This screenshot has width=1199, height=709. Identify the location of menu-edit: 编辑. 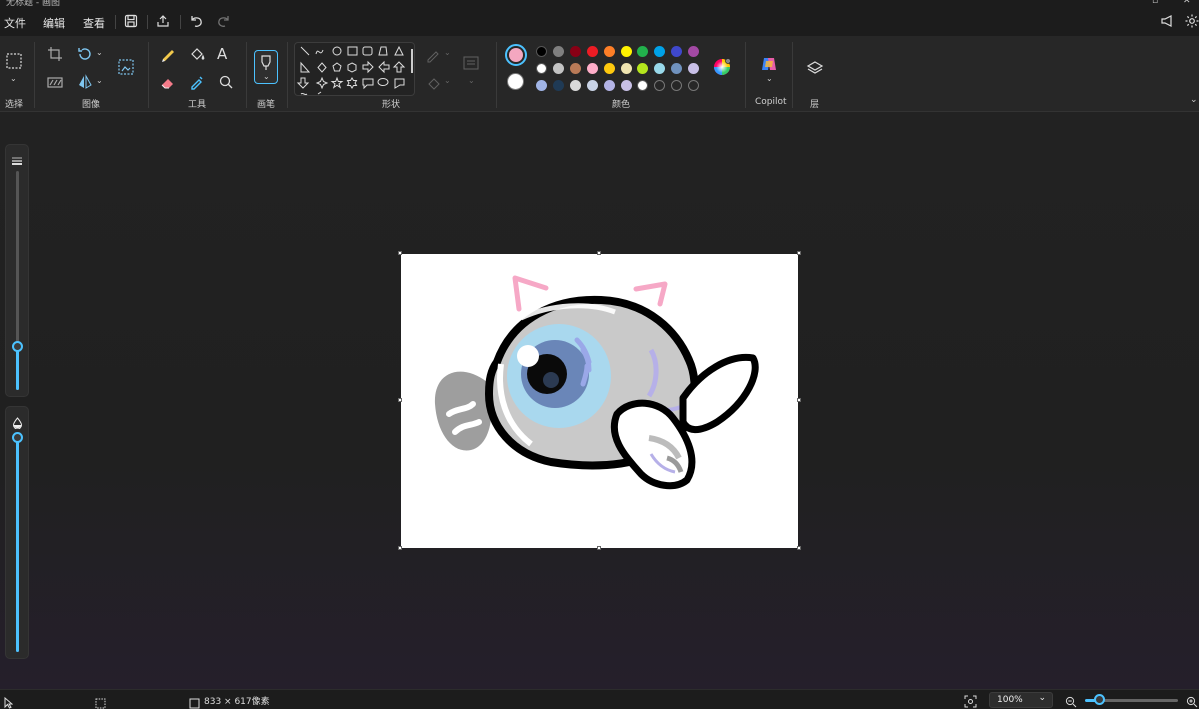
(54, 23).